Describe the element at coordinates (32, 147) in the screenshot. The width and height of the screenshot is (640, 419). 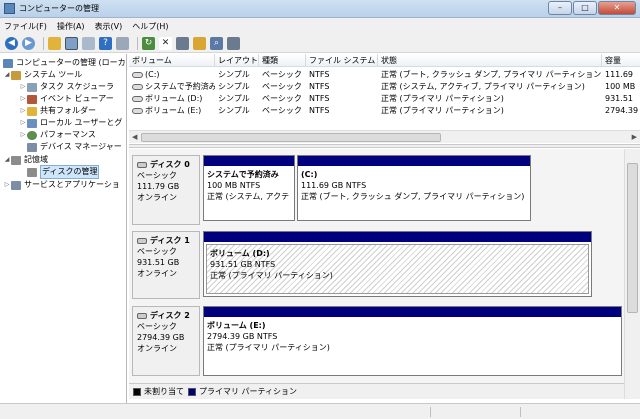
I see `device-manager-icon` at that location.